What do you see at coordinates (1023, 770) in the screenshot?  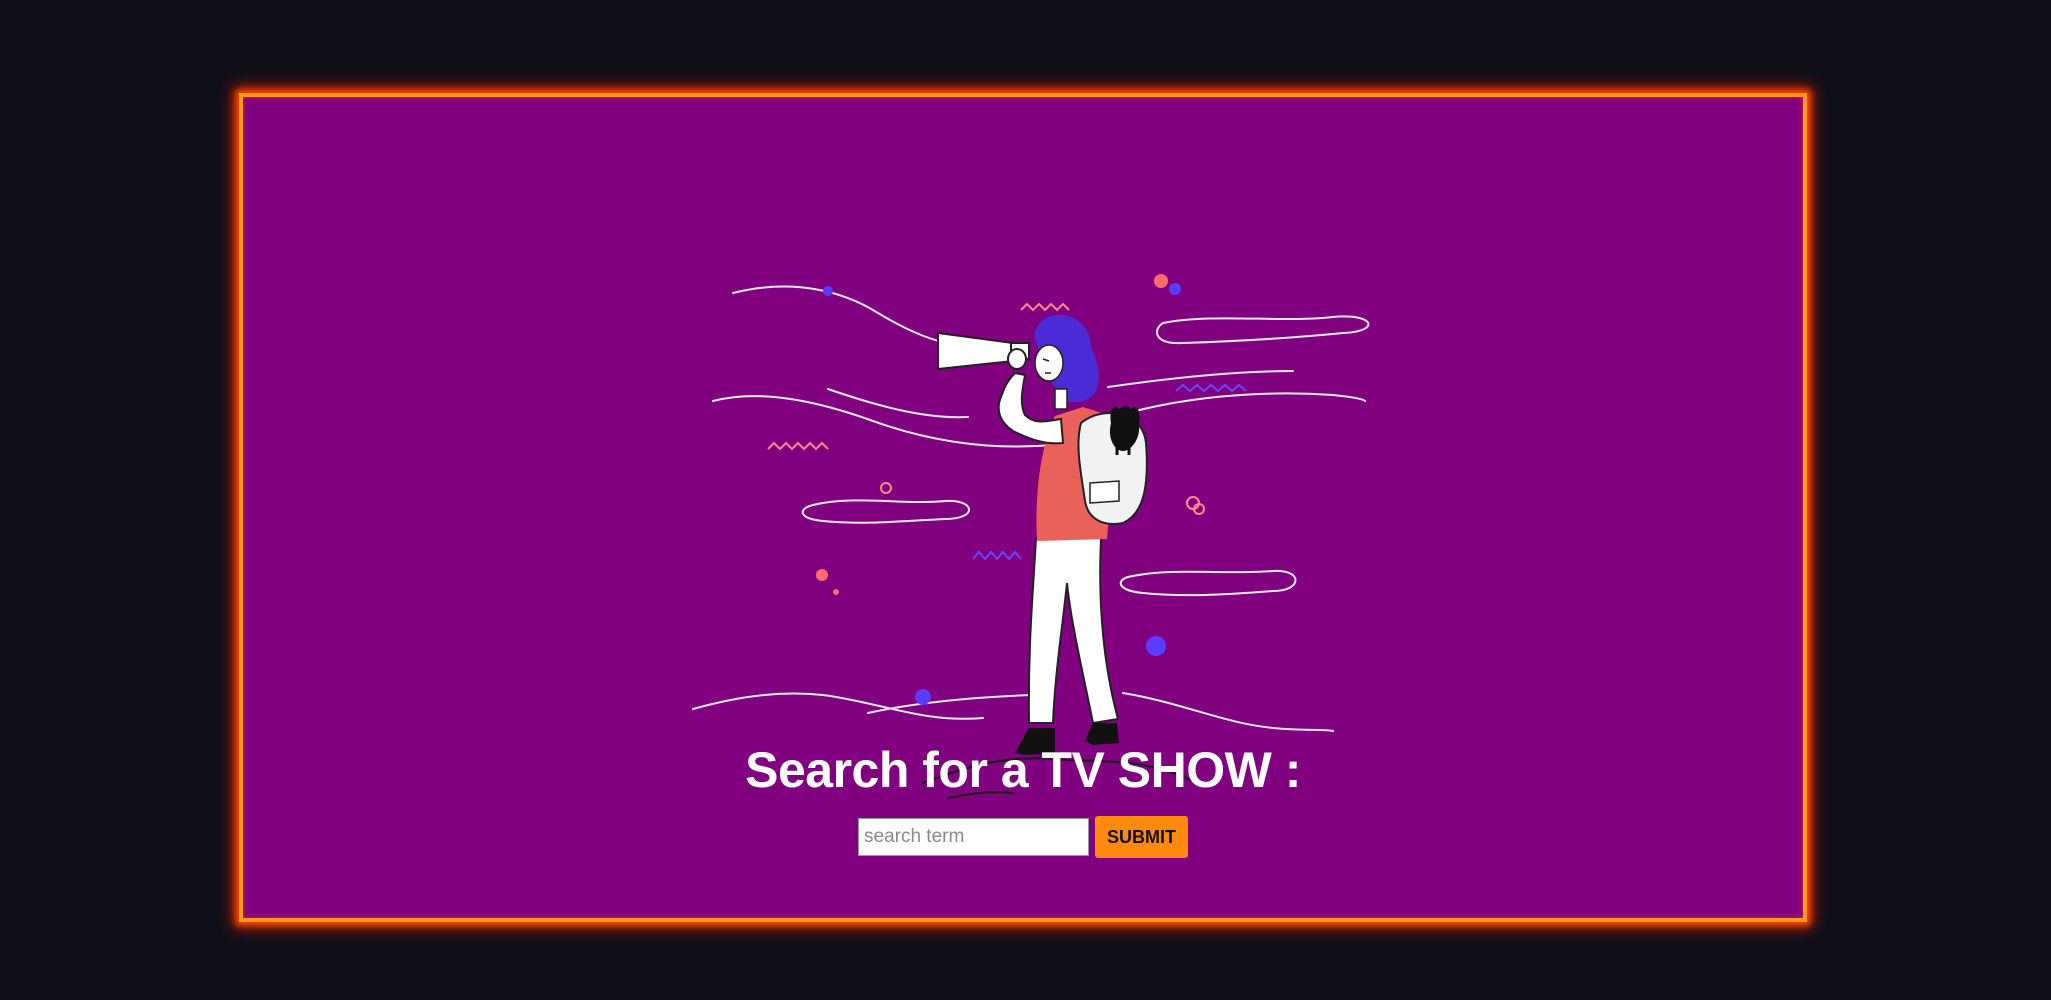 I see `page-title: Search for a TV SHOW :` at bounding box center [1023, 770].